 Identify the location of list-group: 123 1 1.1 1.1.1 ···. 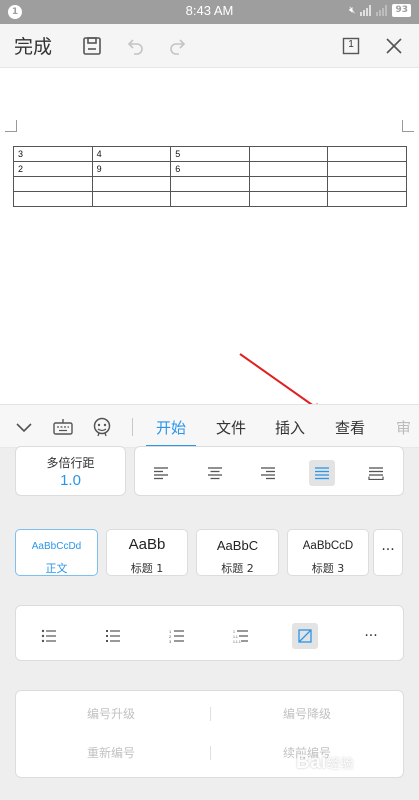
(209, 633).